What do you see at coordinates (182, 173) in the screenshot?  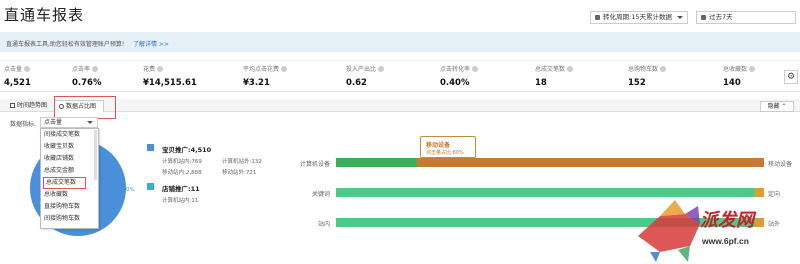 I see `legend-detail: 移动站内:2,888` at bounding box center [182, 173].